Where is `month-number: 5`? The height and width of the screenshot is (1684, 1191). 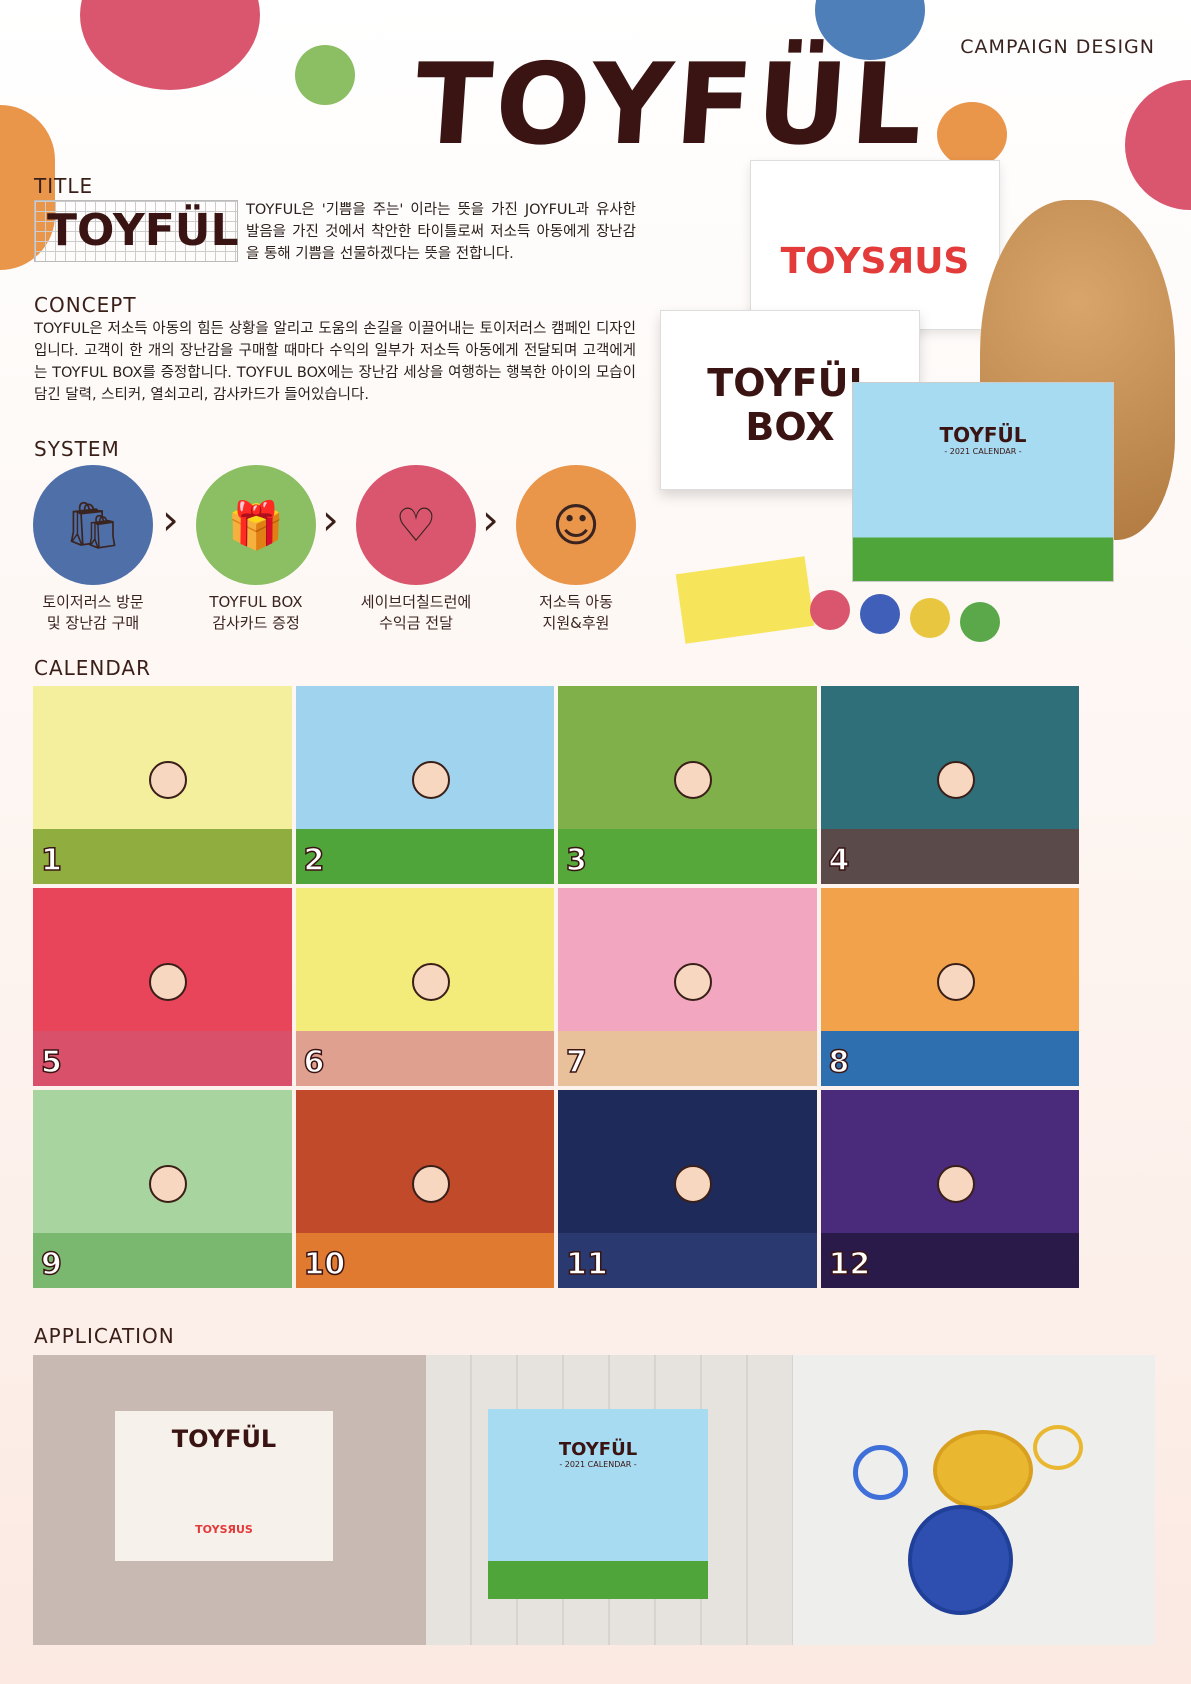
month-number: 5 is located at coordinates (51, 1062).